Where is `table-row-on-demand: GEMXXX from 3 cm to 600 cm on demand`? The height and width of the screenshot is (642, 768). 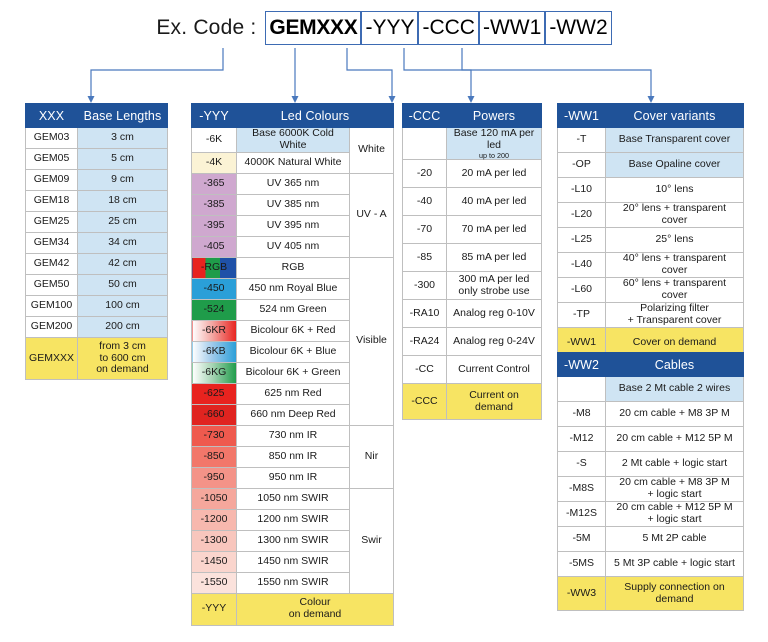
table-row-on-demand: GEMXXX from 3 cm to 600 cm on demand is located at coordinates (96, 358).